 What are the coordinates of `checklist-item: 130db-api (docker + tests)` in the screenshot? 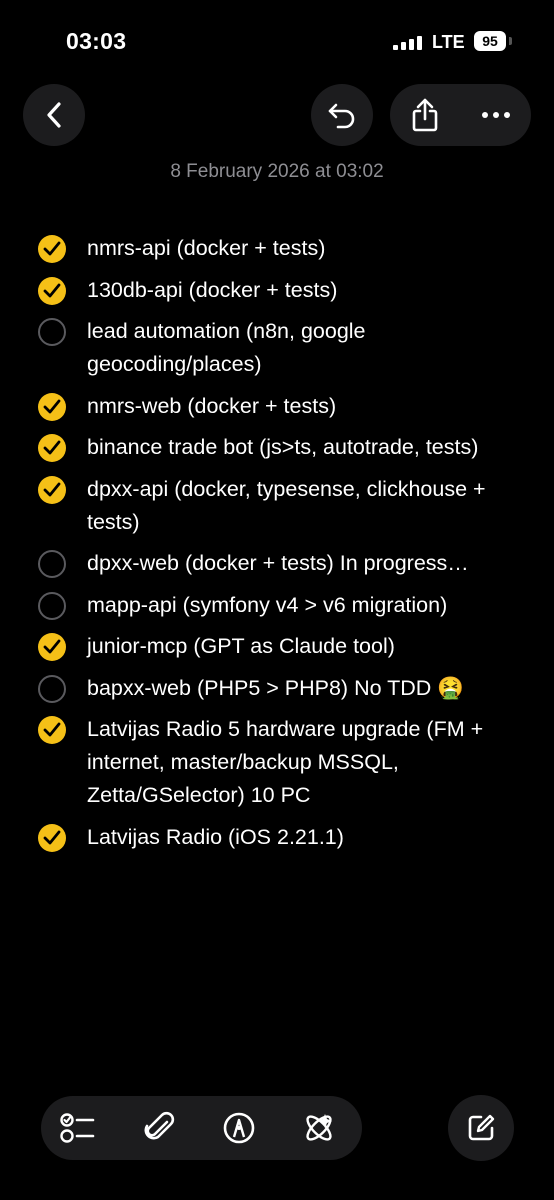 It's located at (277, 290).